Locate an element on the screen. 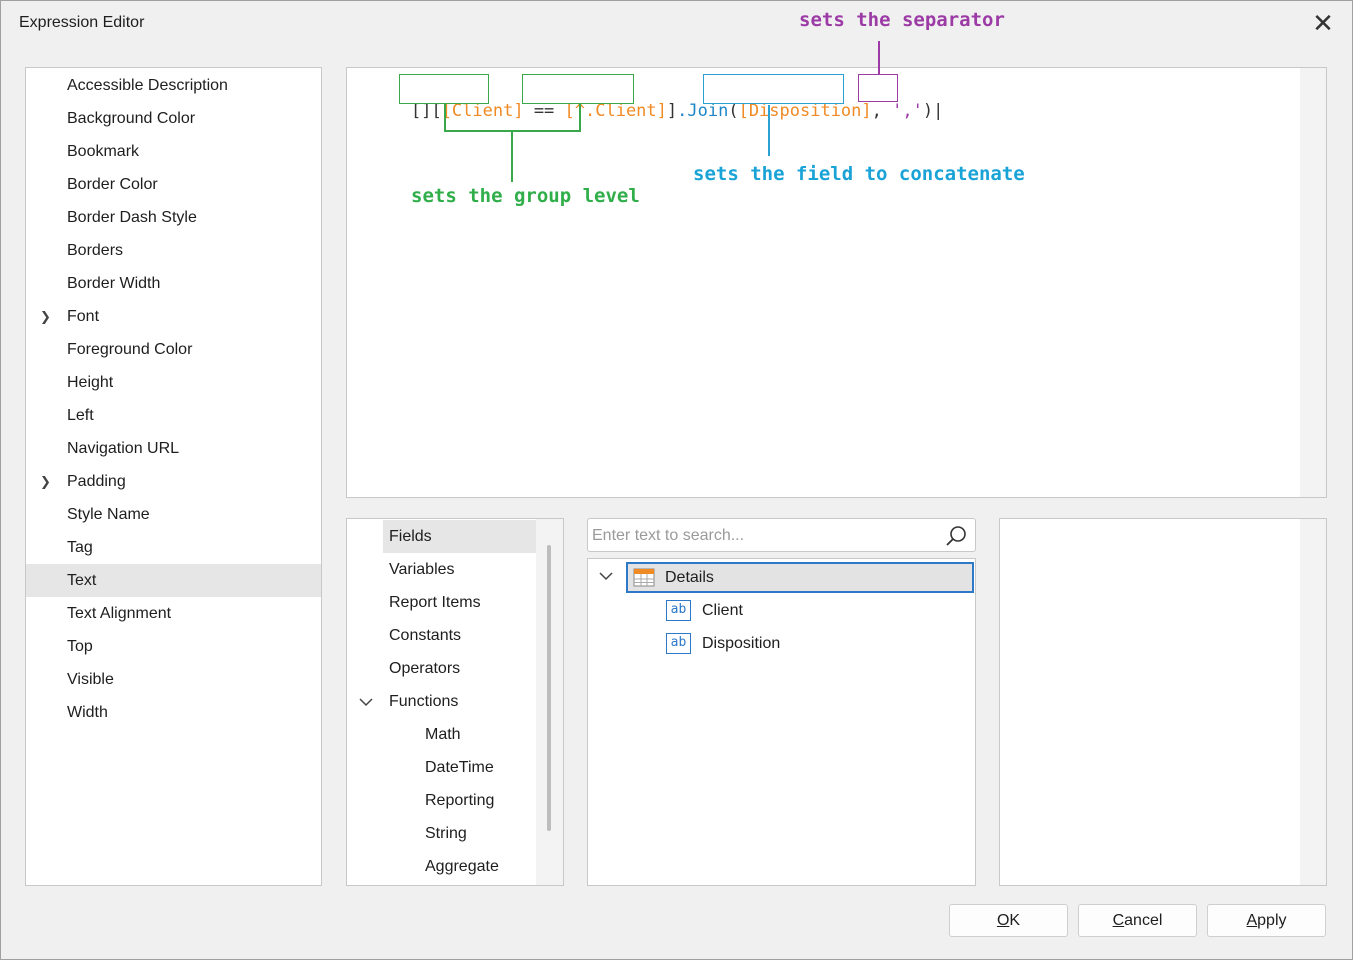  property-label: Left is located at coordinates (80, 415).